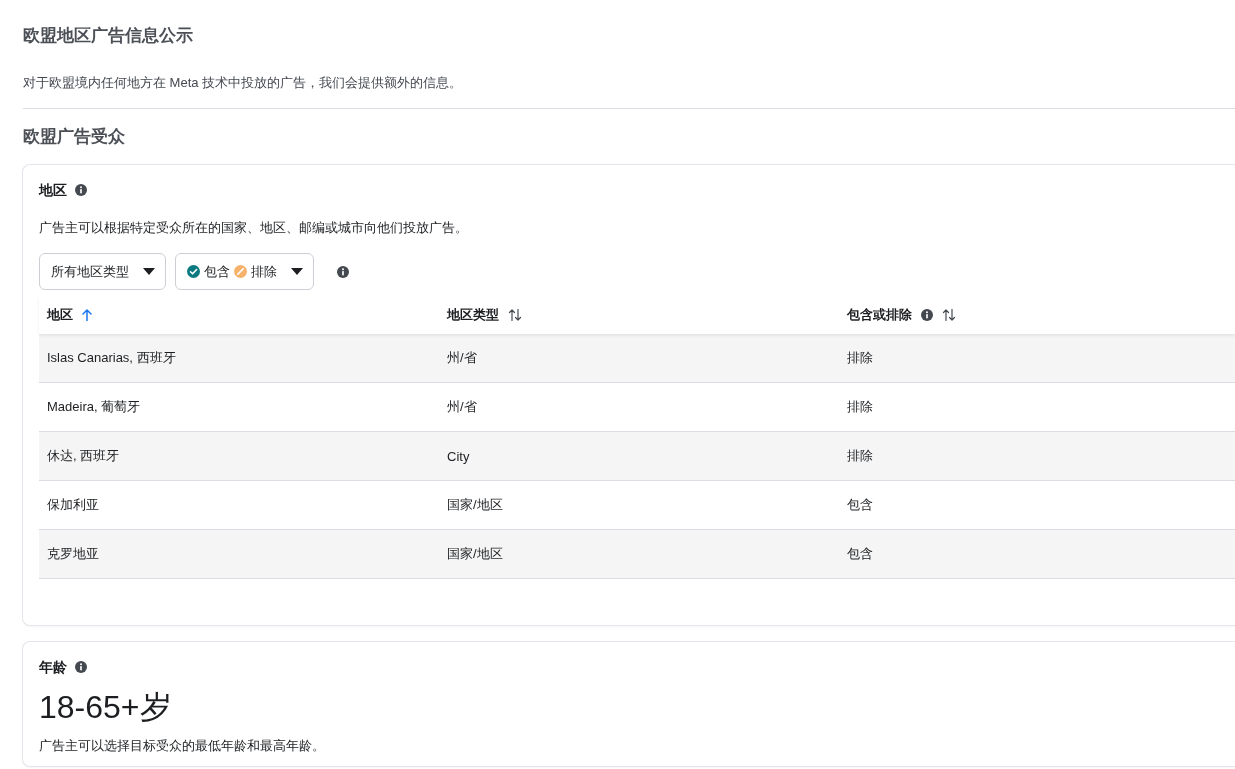 The width and height of the screenshot is (1235, 769). Describe the element at coordinates (1037, 315) in the screenshot. I see `column-header: 包含或排除` at that location.